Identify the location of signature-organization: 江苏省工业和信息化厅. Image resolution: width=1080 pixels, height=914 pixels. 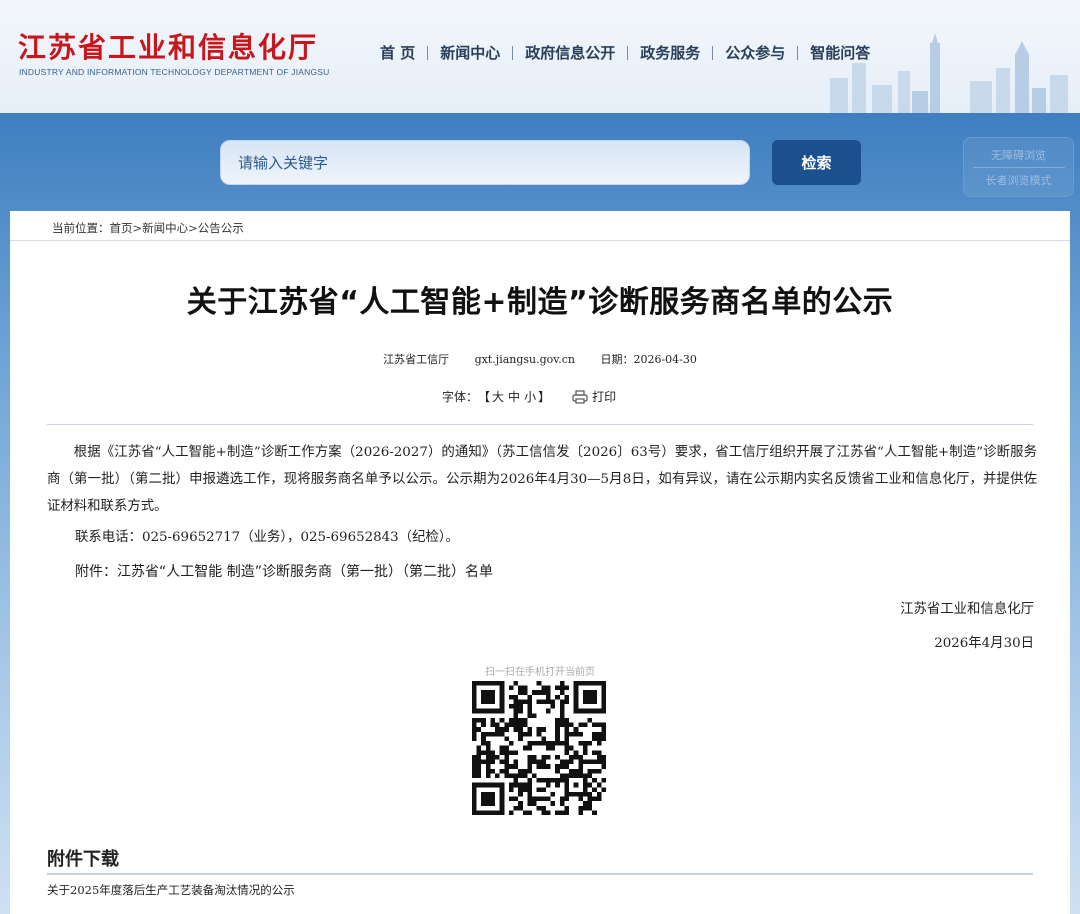
(967, 609).